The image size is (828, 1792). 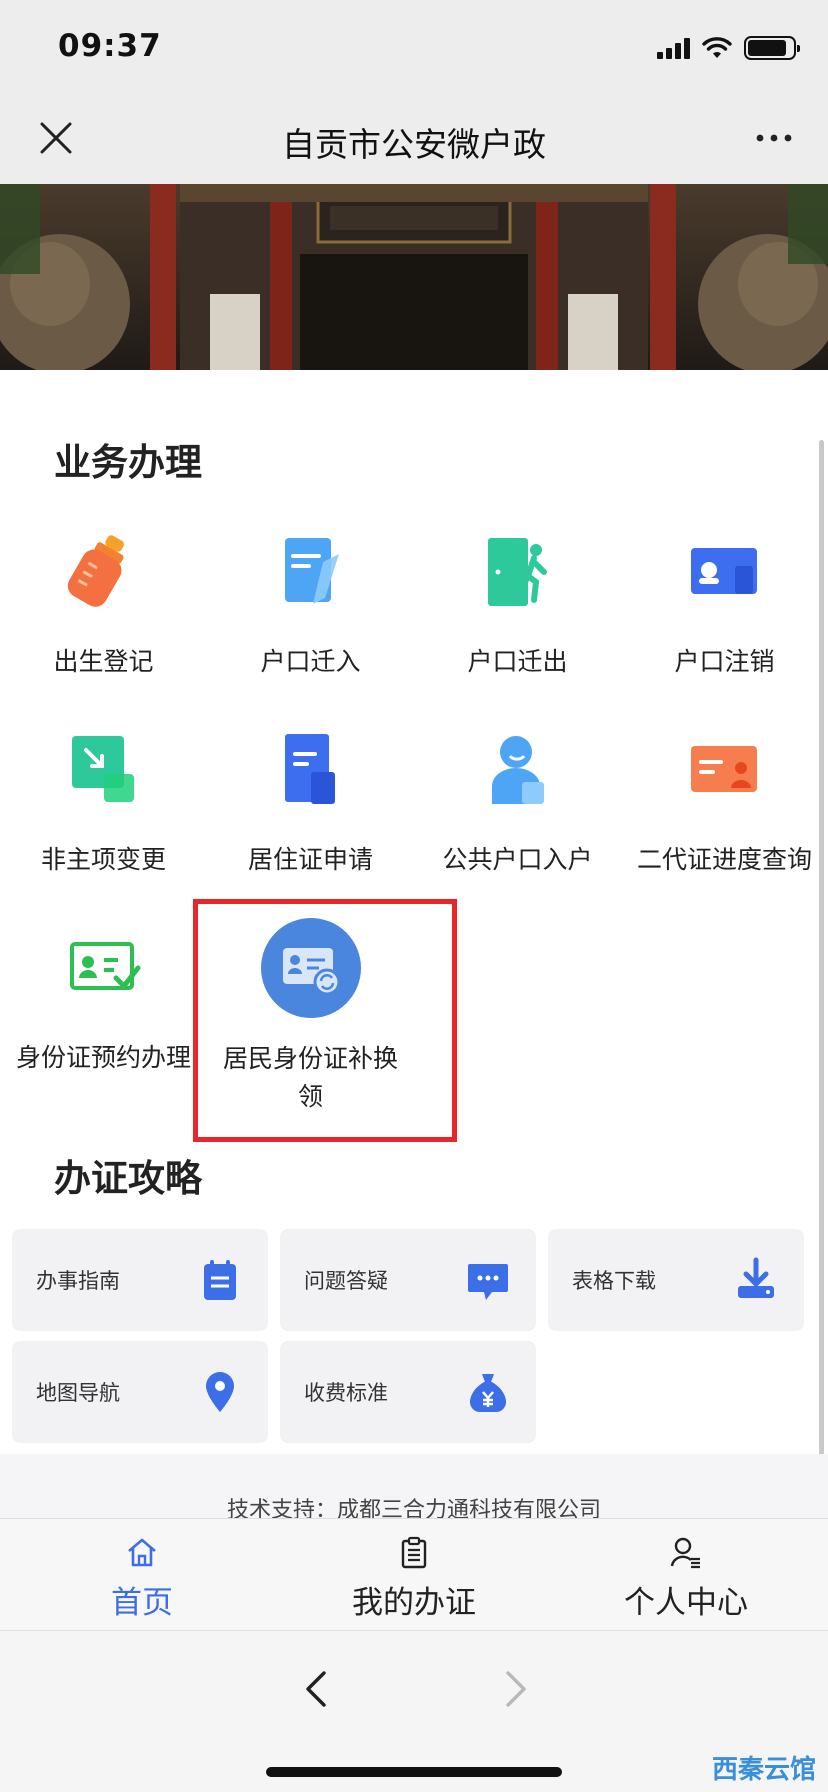 What do you see at coordinates (724, 604) in the screenshot?
I see `service-hukou-cancel: 户口注销` at bounding box center [724, 604].